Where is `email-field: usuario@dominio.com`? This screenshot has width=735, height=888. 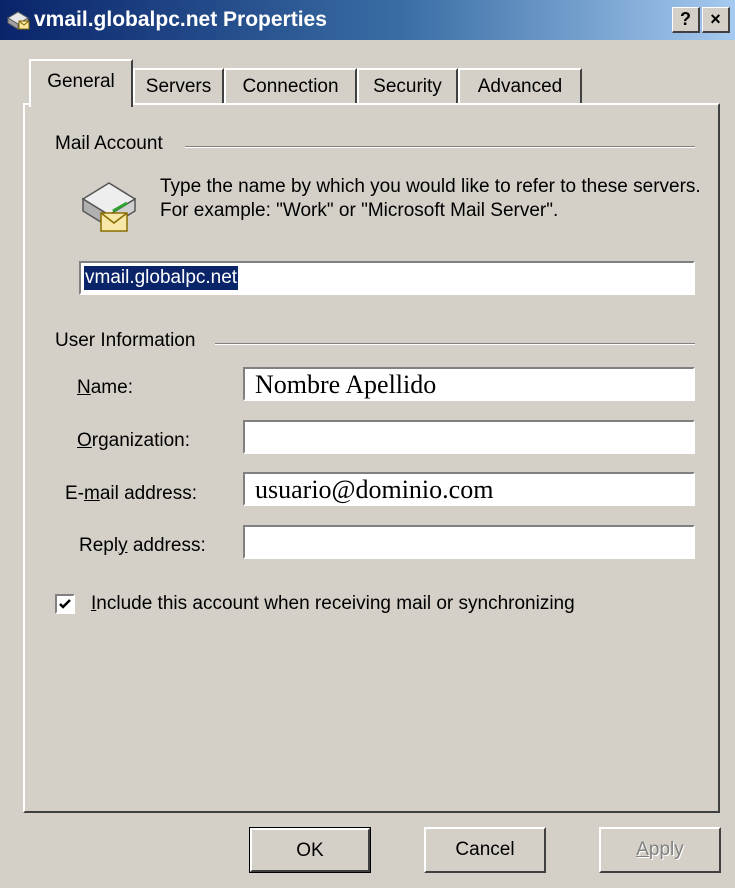 email-field: usuario@dominio.com is located at coordinates (469, 489).